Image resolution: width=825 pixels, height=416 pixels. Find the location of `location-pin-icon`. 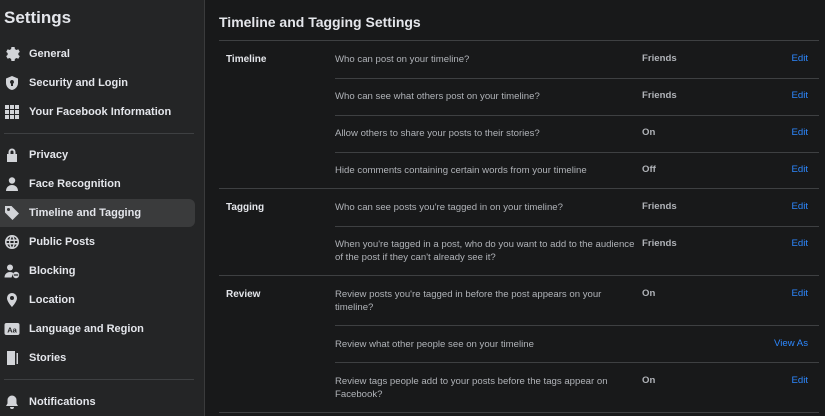

location-pin-icon is located at coordinates (12, 300).